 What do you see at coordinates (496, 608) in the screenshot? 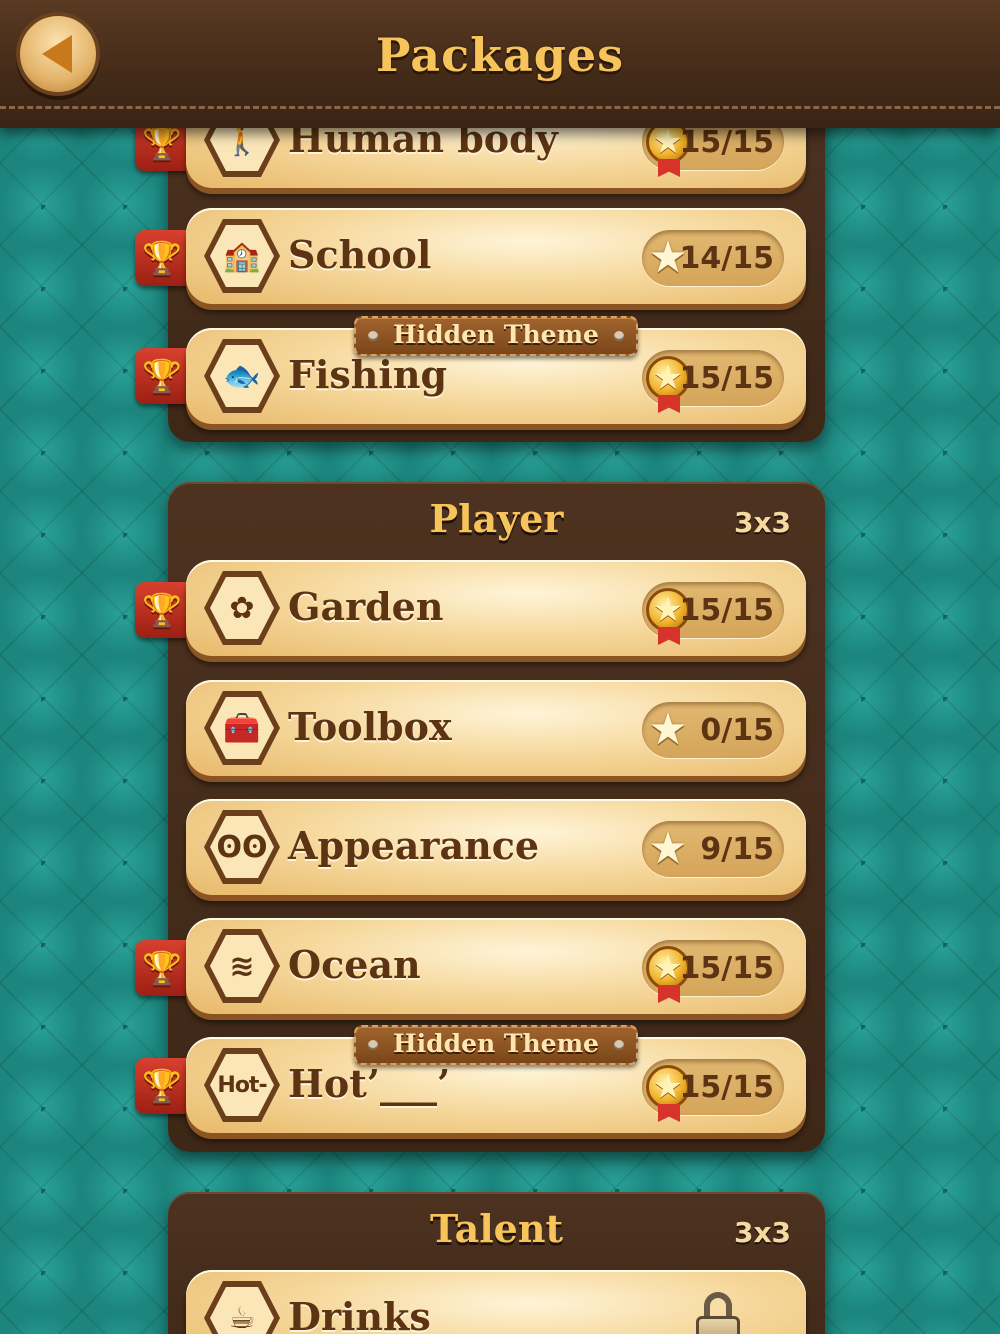
I see `package-row-garden: ✿ Garden ★ 15/15` at bounding box center [496, 608].